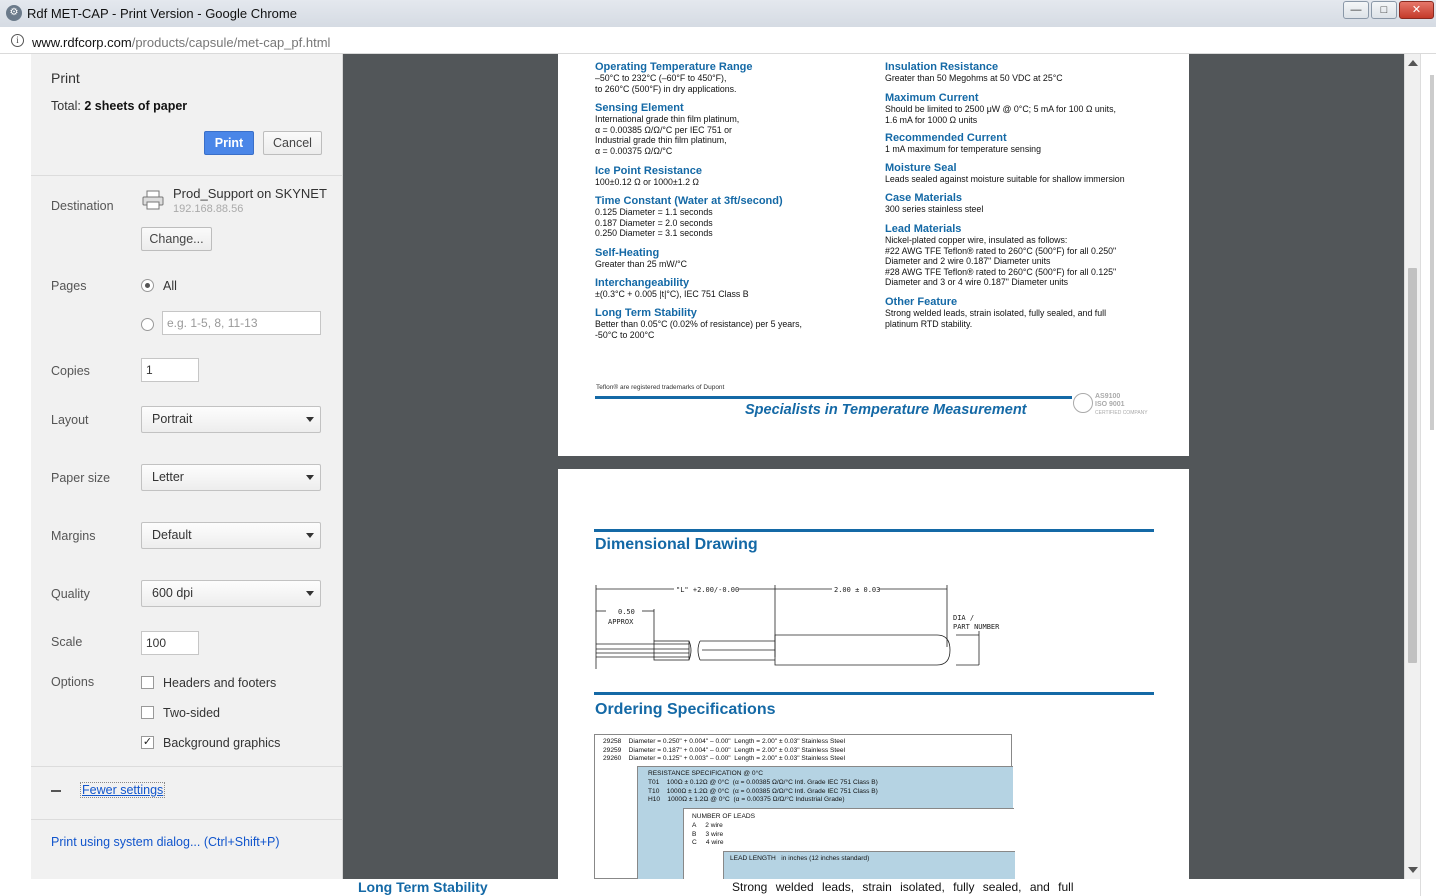  What do you see at coordinates (220, 683) in the screenshot?
I see `headers-footers-label: Headers and footers` at bounding box center [220, 683].